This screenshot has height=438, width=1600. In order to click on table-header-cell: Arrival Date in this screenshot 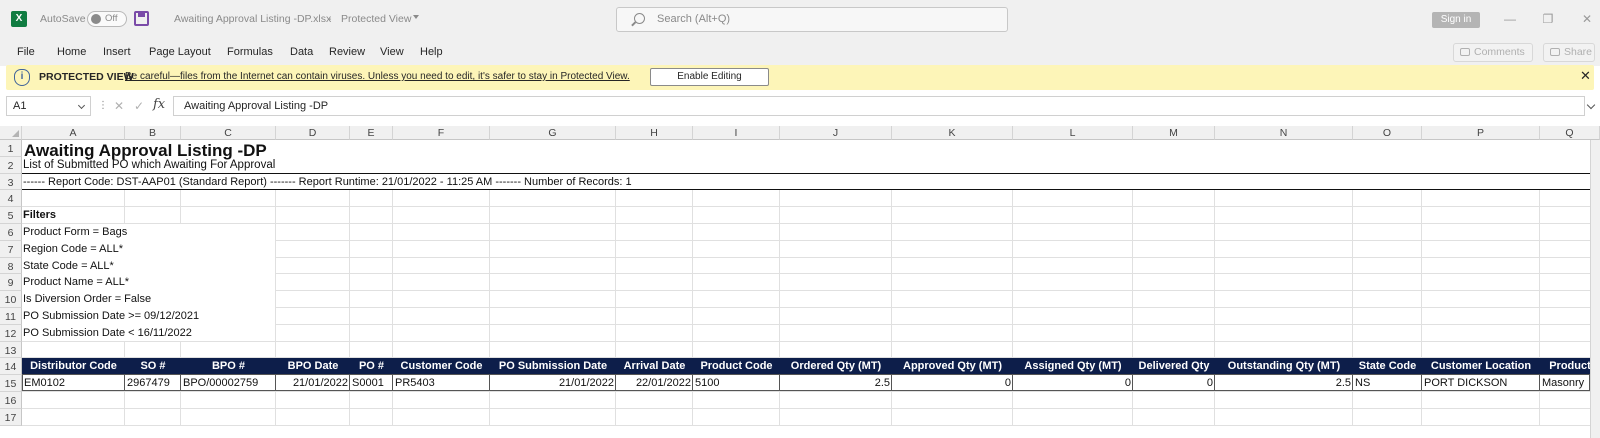, I will do `click(654, 366)`.